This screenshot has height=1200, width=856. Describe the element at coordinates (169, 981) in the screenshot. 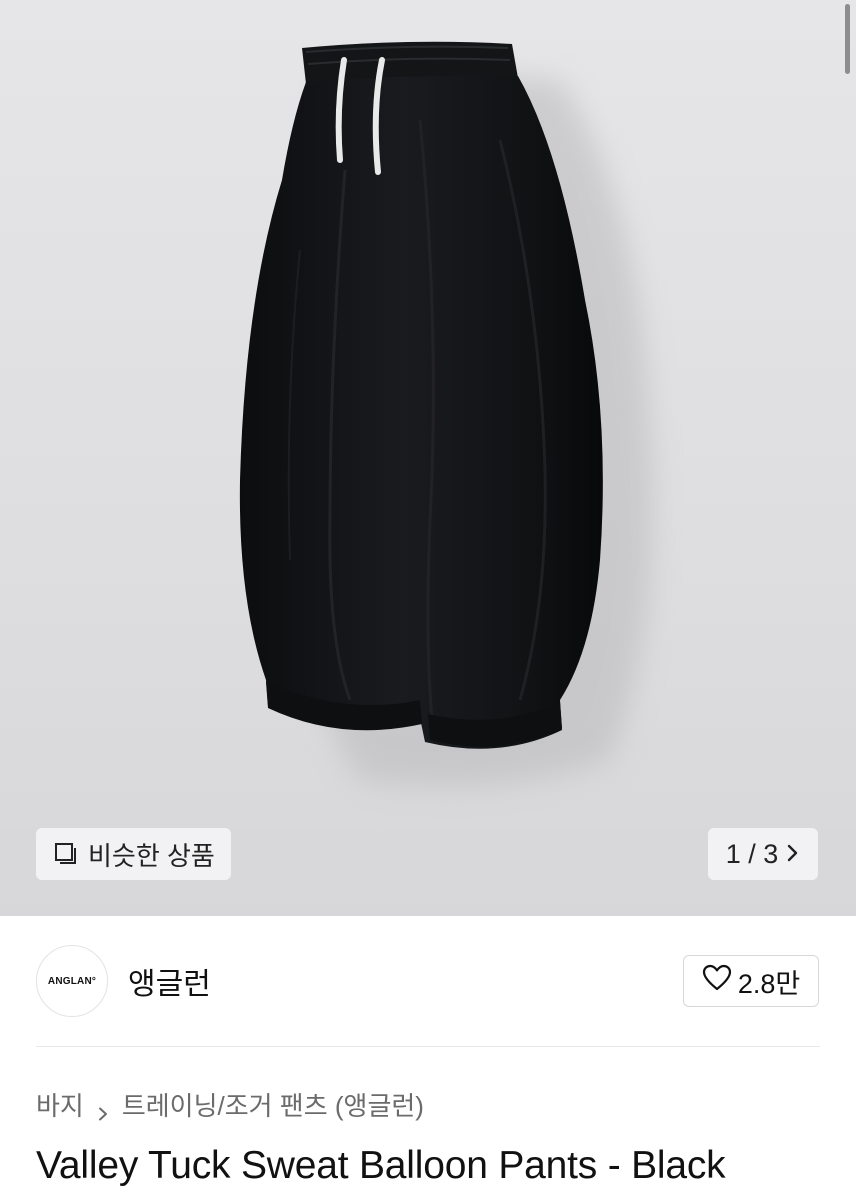

I see `brand-name: 앵글런` at that location.